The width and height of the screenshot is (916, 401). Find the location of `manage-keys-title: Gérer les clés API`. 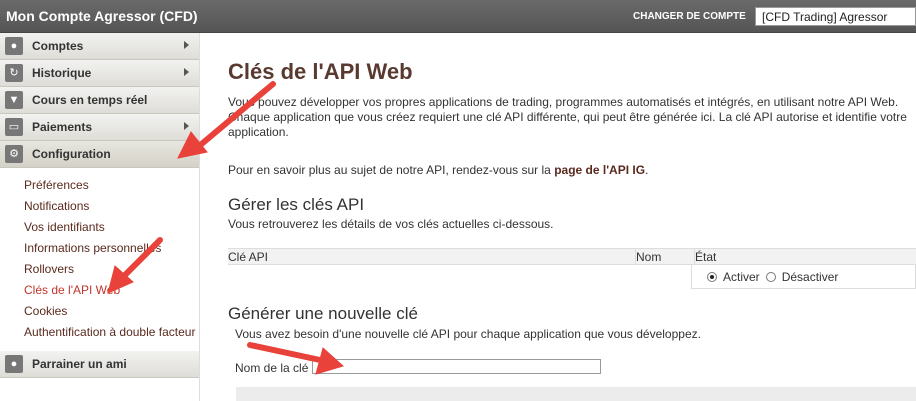

manage-keys-title: Gérer les clés API is located at coordinates (296, 204).